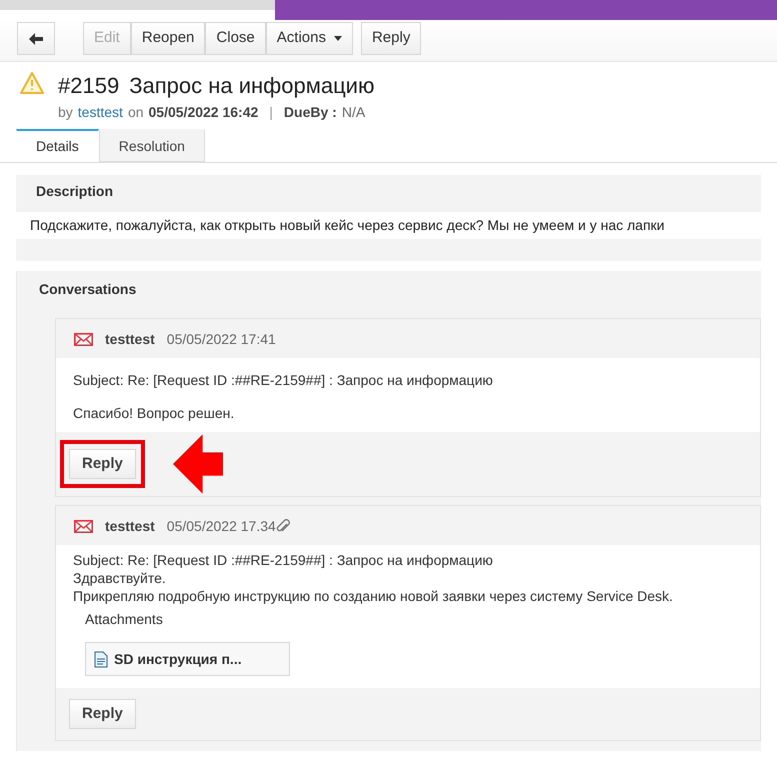 The image size is (777, 776). What do you see at coordinates (309, 38) in the screenshot?
I see `actions-menu-button: Actions` at bounding box center [309, 38].